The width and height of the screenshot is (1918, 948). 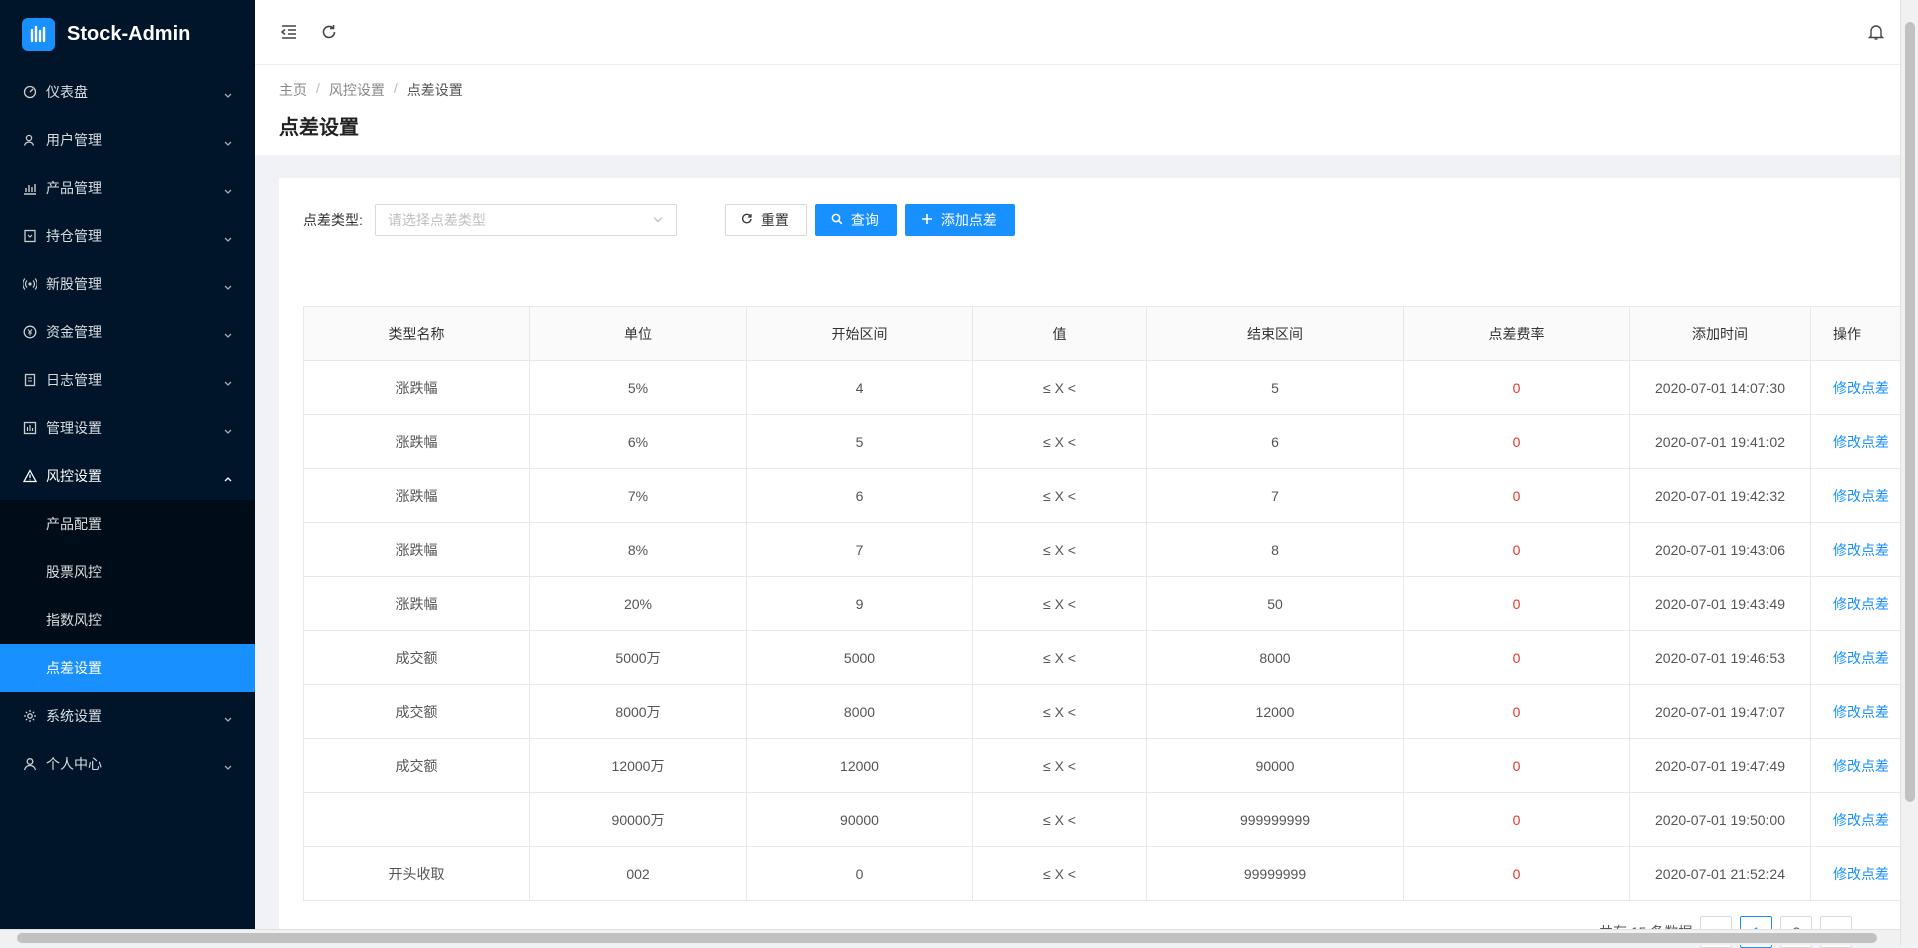 What do you see at coordinates (293, 90) in the screenshot?
I see `breadcrumb-home: 主页` at bounding box center [293, 90].